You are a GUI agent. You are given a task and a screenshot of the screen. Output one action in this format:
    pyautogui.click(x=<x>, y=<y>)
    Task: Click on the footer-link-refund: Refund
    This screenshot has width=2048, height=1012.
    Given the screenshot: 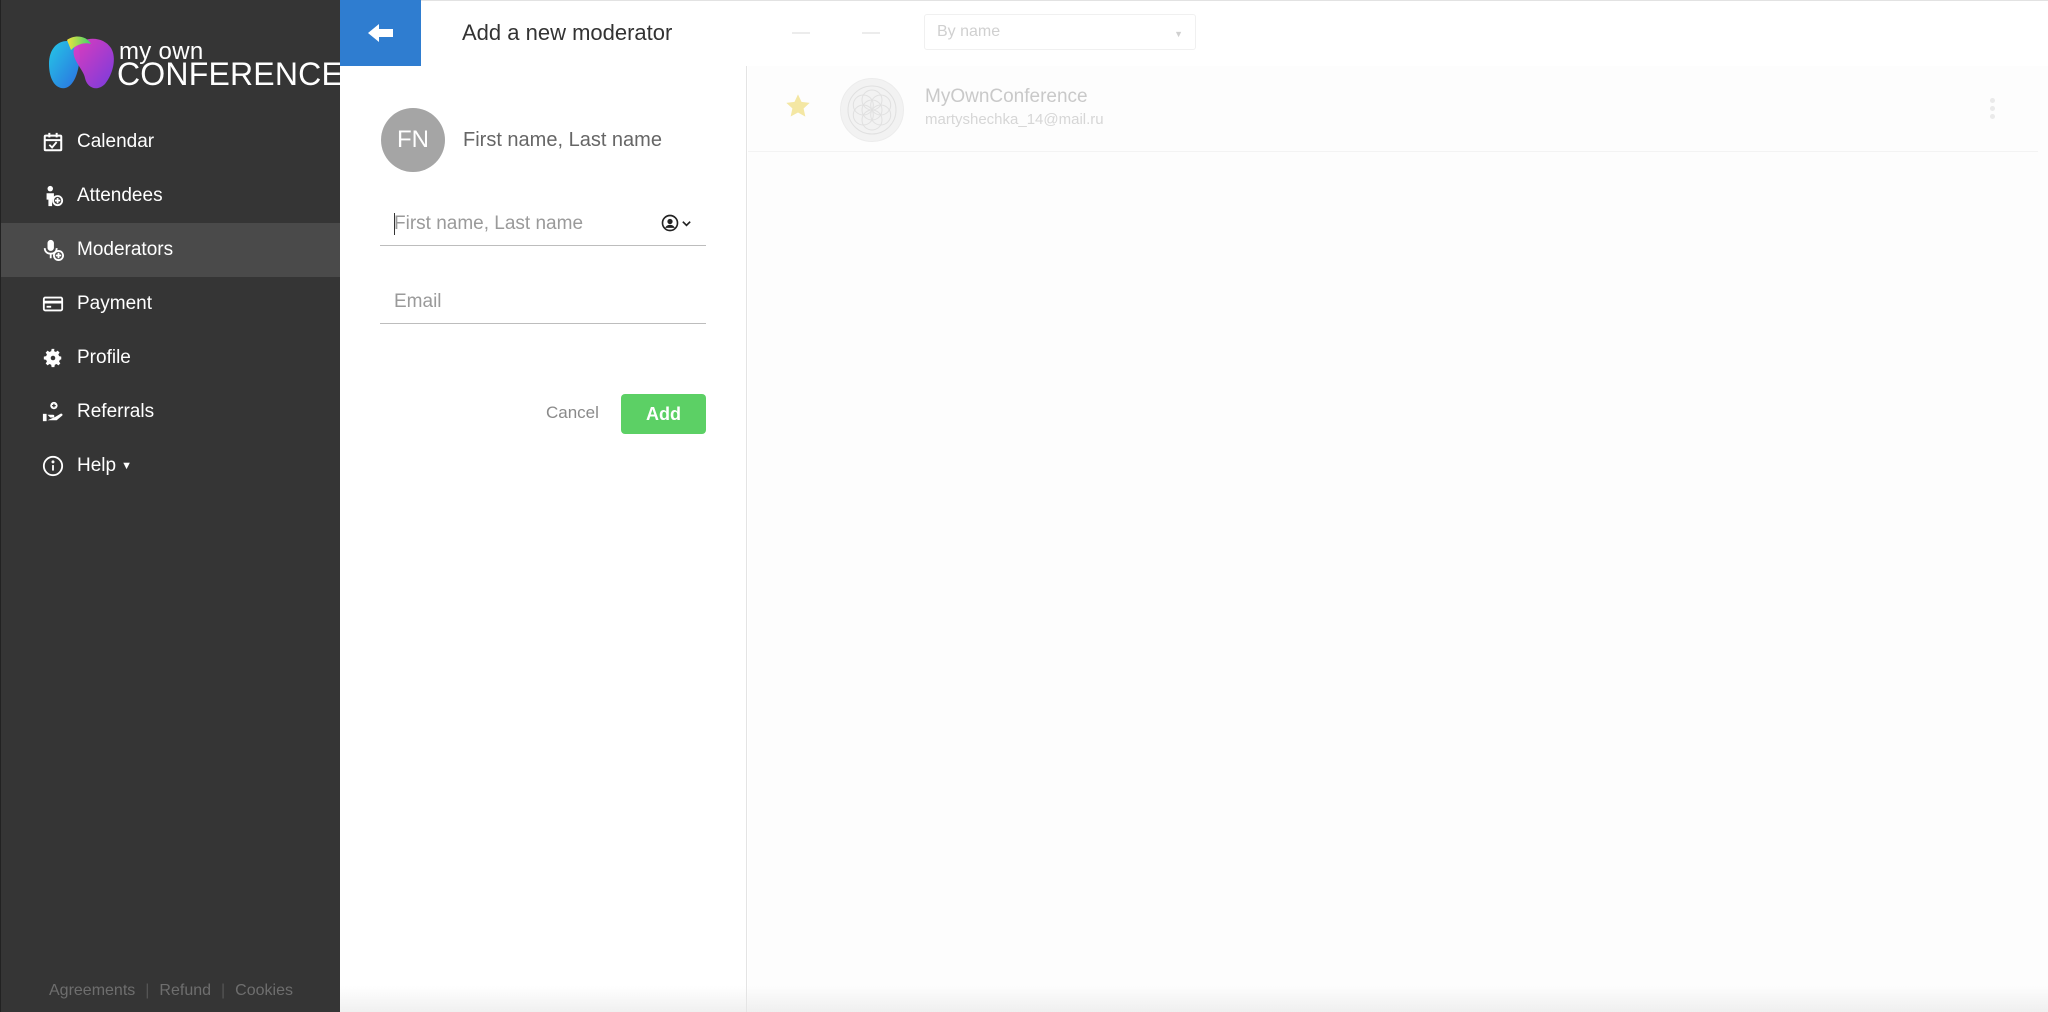 What is the action you would take?
    pyautogui.click(x=185, y=991)
    